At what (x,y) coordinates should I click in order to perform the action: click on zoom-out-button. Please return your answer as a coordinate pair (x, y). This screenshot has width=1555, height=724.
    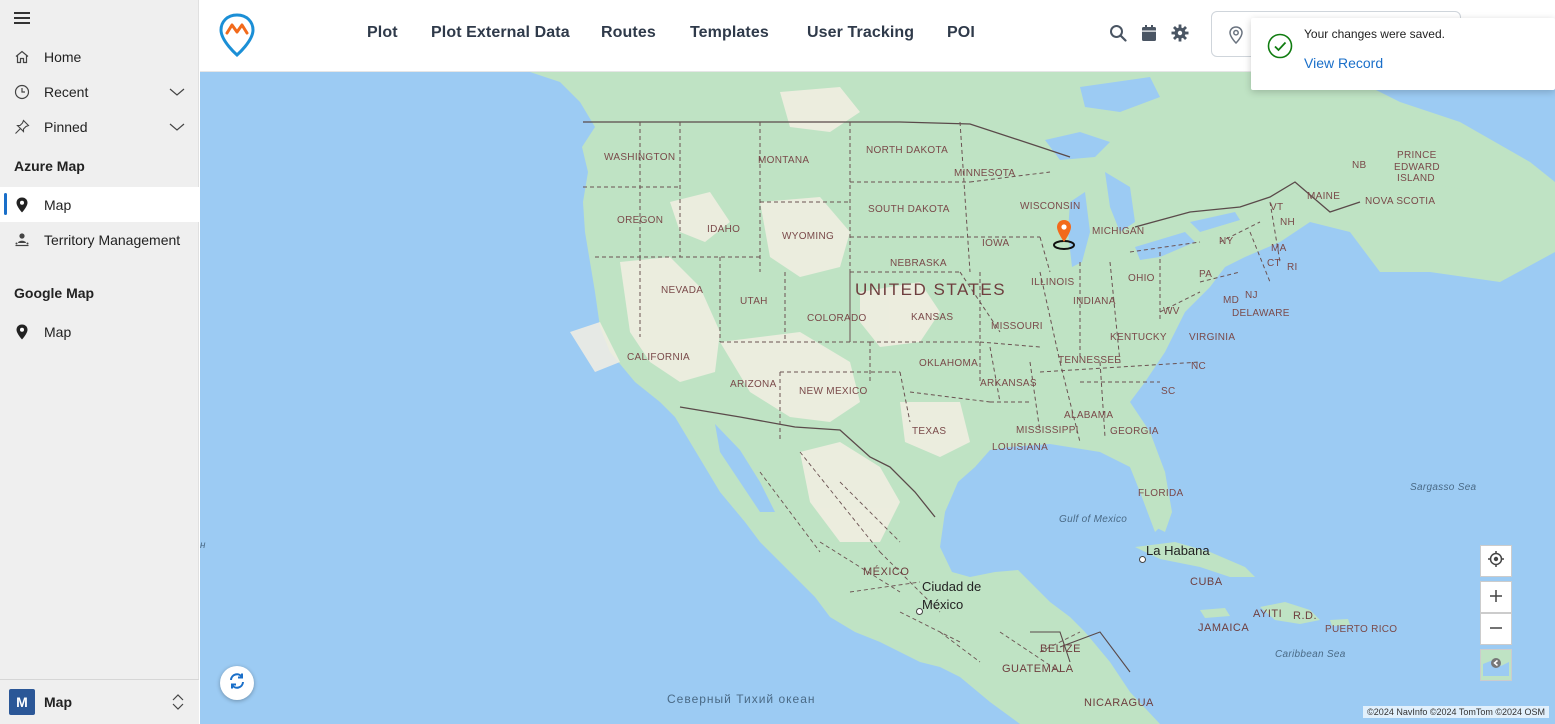
    Looking at the image, I should click on (1496, 629).